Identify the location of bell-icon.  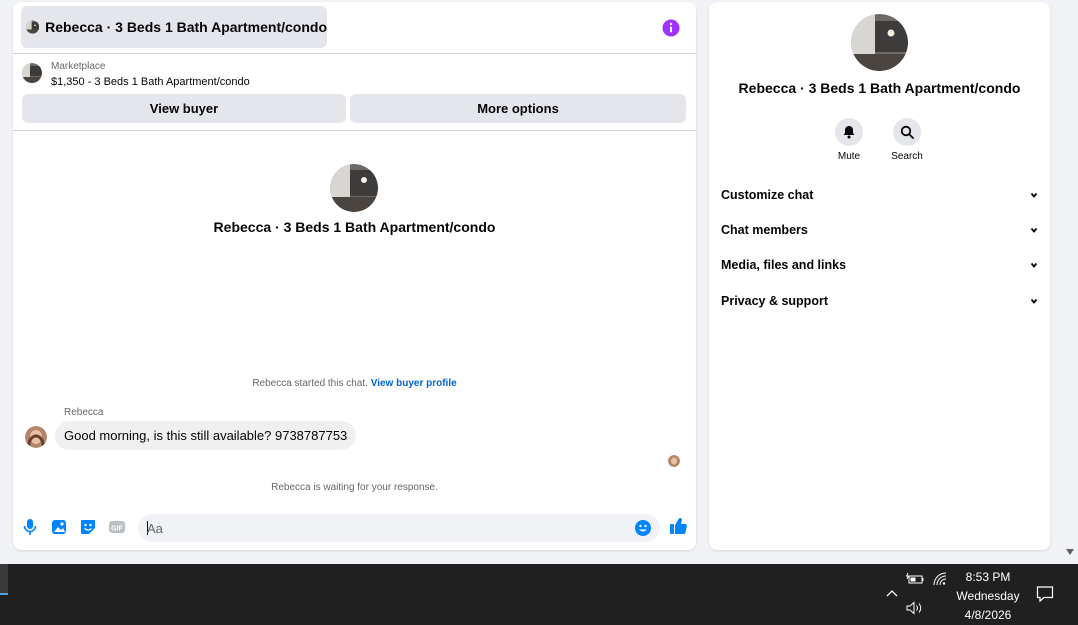
(849, 132).